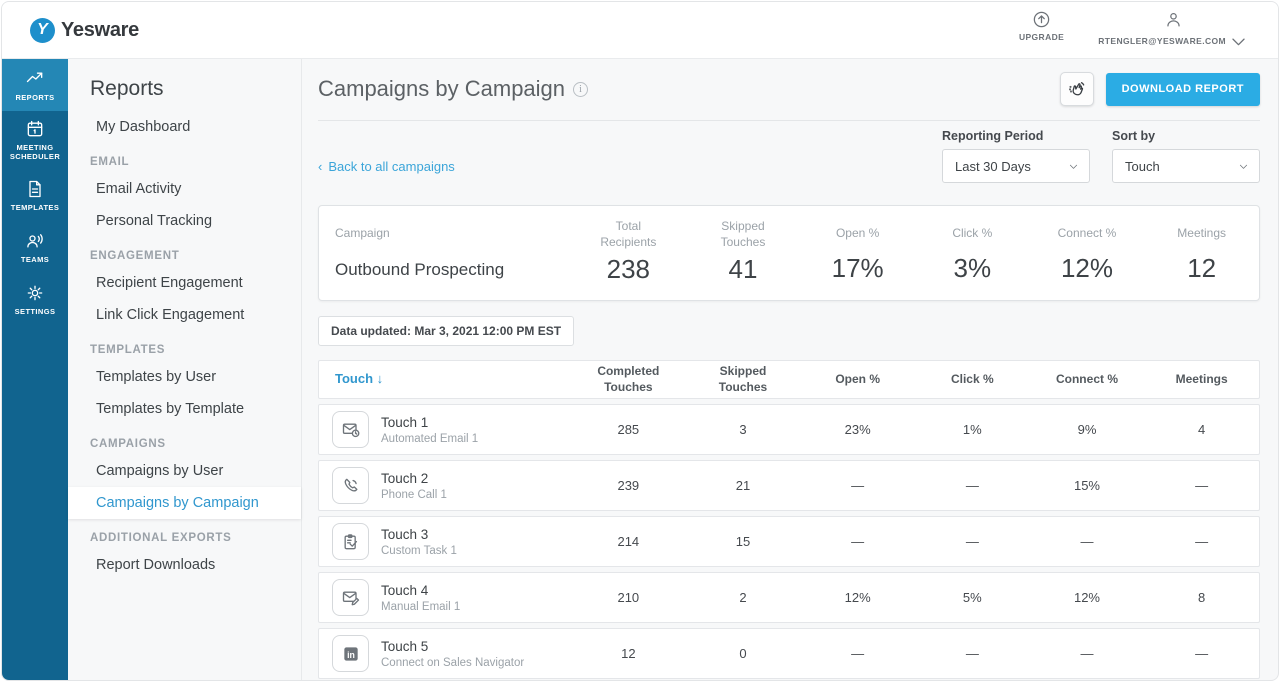 The height and width of the screenshot is (683, 1280). I want to click on yesware-logo-icon: Y, so click(42, 30).